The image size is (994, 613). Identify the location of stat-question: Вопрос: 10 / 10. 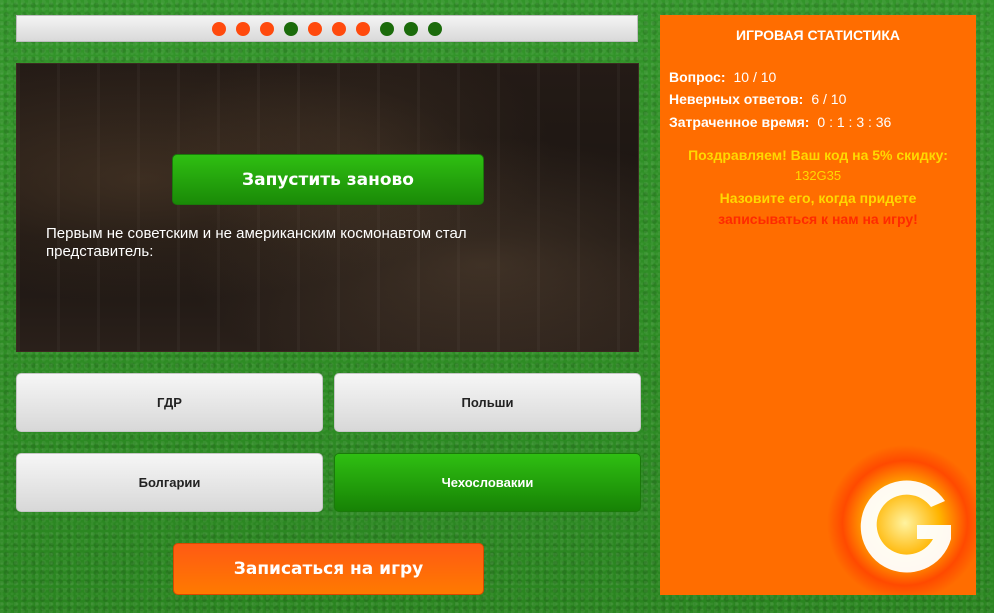
(722, 77).